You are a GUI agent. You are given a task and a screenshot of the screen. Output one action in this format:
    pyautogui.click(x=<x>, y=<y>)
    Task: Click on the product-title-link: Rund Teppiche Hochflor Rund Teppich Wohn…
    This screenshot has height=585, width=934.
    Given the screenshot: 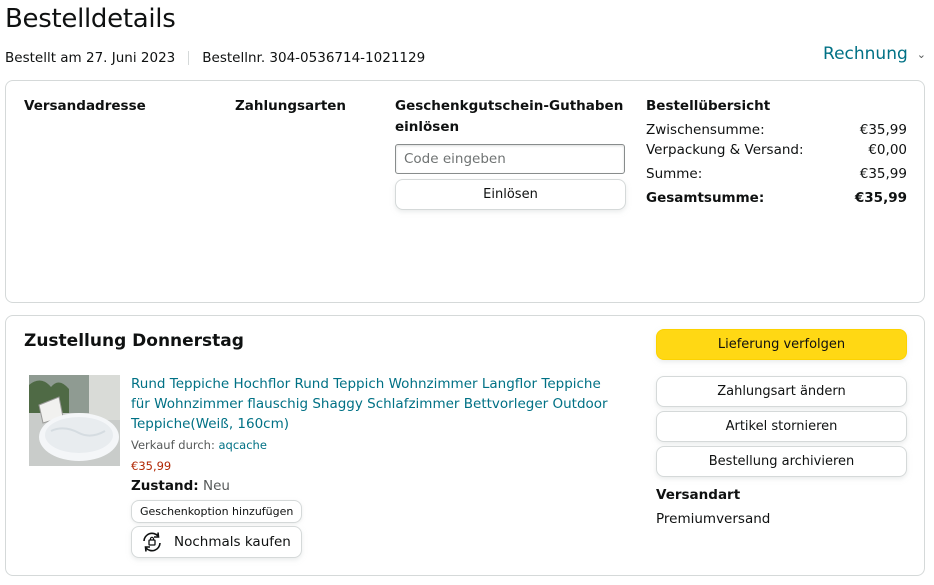 What is the action you would take?
    pyautogui.click(x=376, y=404)
    